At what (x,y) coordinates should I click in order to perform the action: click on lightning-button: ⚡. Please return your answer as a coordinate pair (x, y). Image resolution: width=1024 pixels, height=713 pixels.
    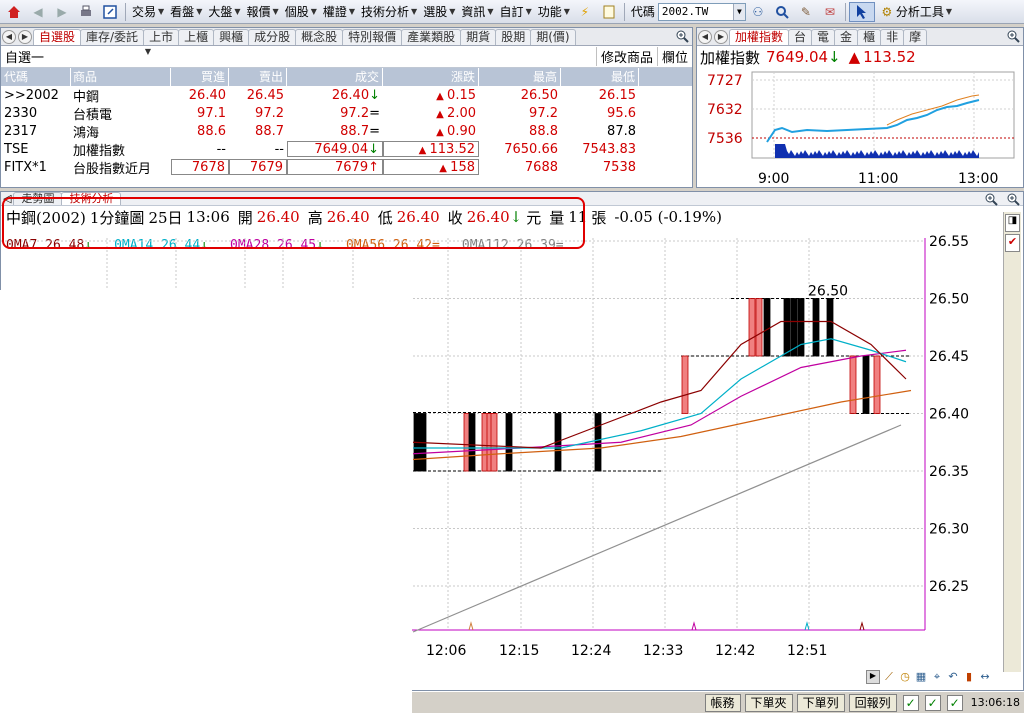
    Looking at the image, I should click on (585, 12).